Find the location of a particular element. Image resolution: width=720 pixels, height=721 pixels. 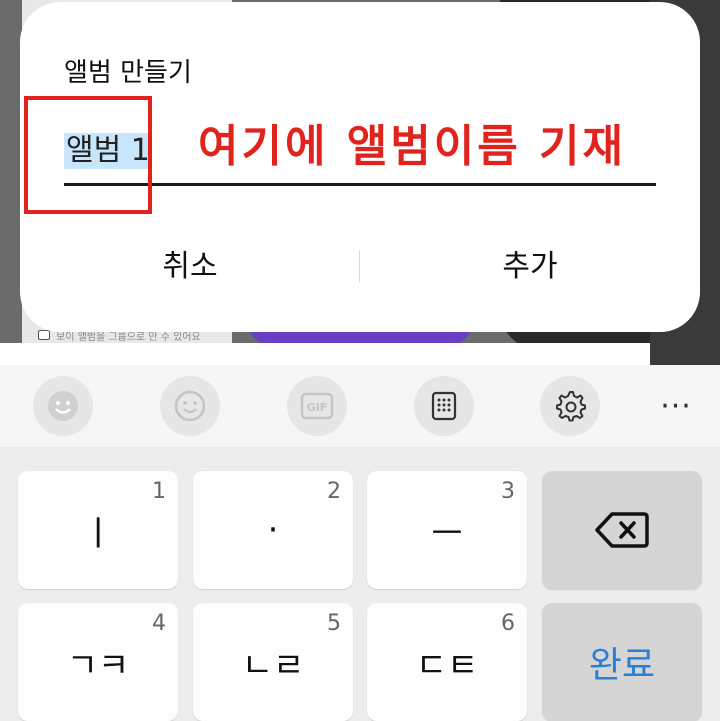

annotation-hint-text: 여기에 앨범이름 기재 is located at coordinates (412, 146).